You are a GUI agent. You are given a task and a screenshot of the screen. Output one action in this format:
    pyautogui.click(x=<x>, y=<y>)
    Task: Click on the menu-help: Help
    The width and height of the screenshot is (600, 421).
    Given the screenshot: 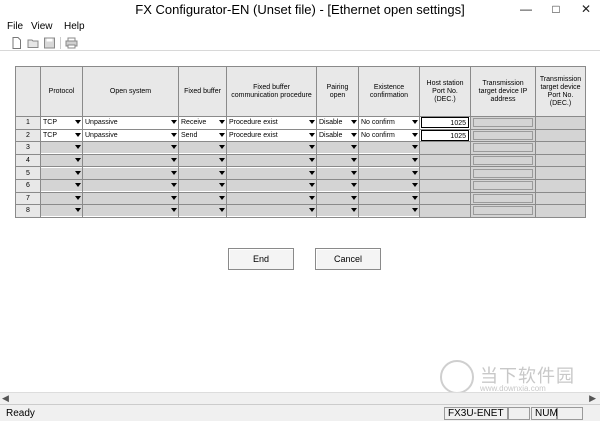 What is the action you would take?
    pyautogui.click(x=74, y=26)
    